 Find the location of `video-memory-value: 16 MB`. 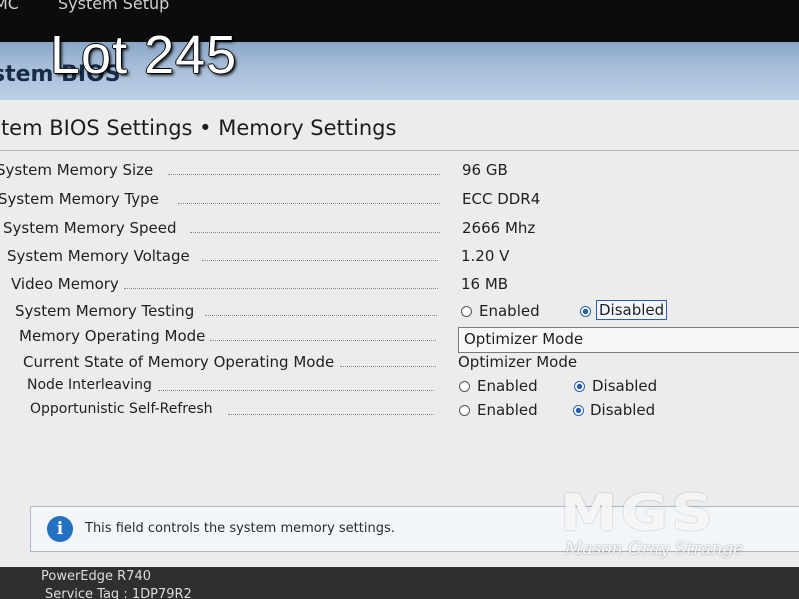

video-memory-value: 16 MB is located at coordinates (485, 284).